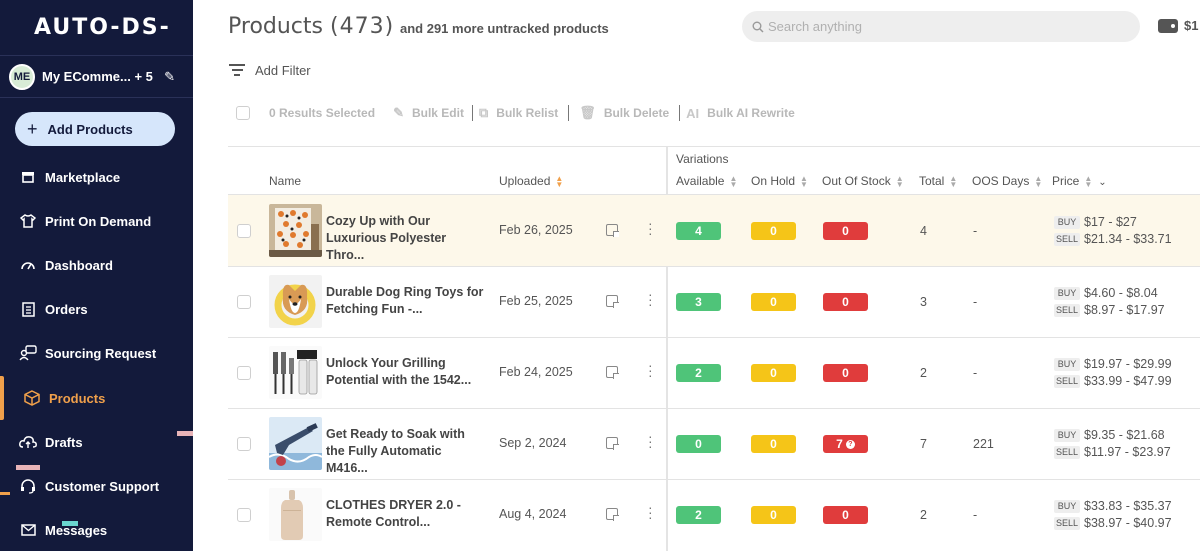 Image resolution: width=1200 pixels, height=551 pixels. Describe the element at coordinates (96, 28) in the screenshot. I see `autods-logo: AUTO-DS-` at that location.